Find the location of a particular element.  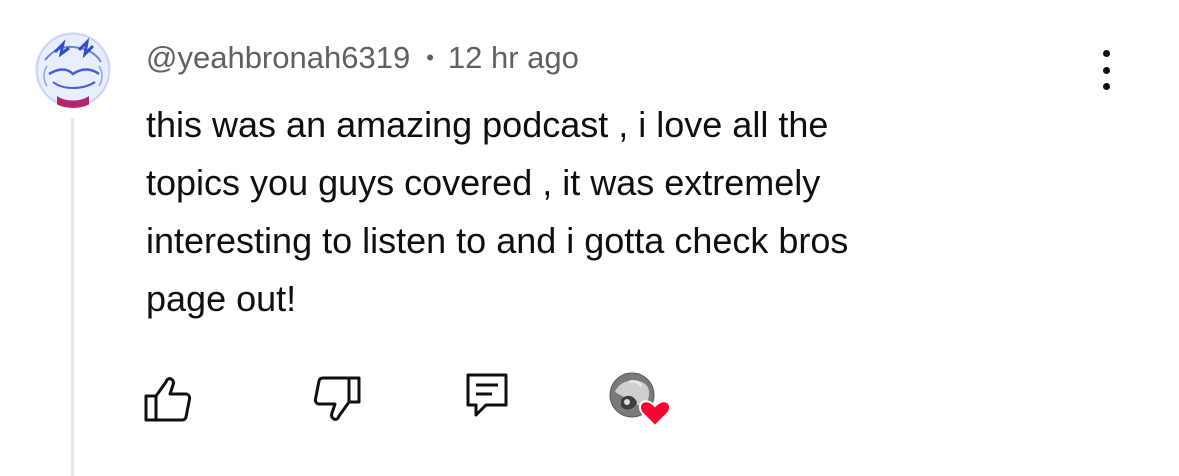

more-options-button is located at coordinates (1106, 70).